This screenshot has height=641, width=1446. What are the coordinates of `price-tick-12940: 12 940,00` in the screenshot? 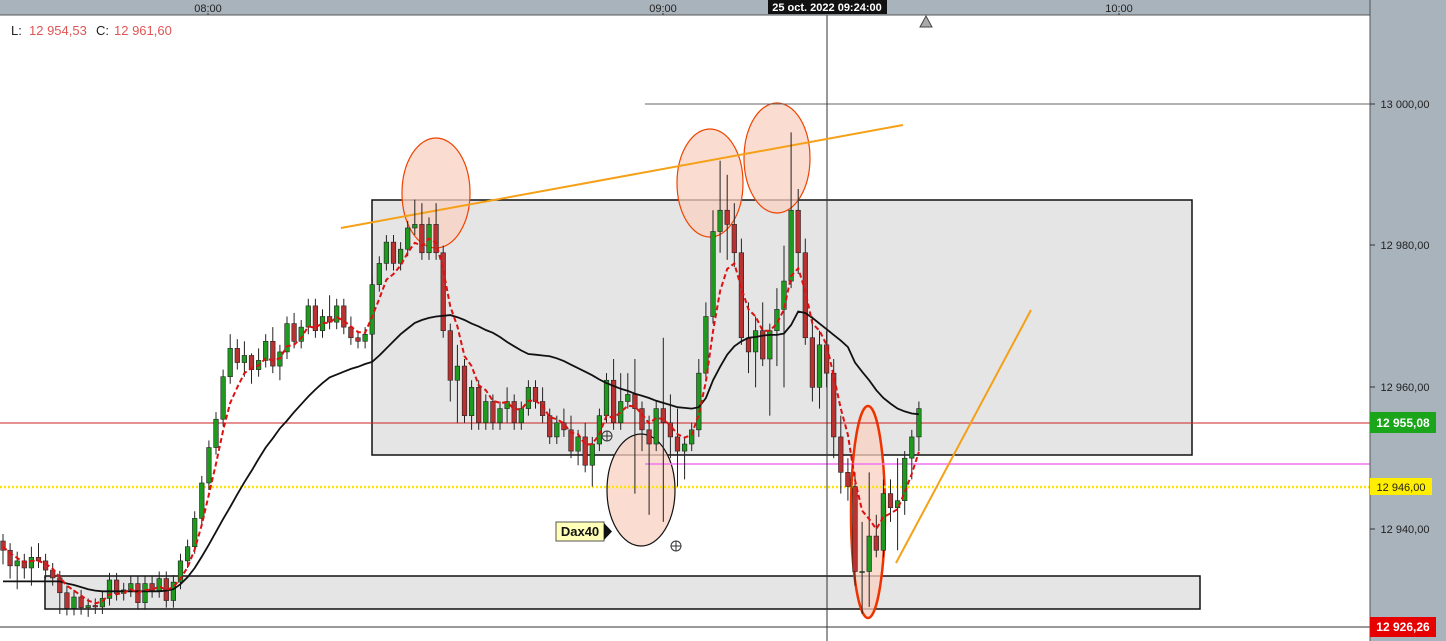 It's located at (1405, 530).